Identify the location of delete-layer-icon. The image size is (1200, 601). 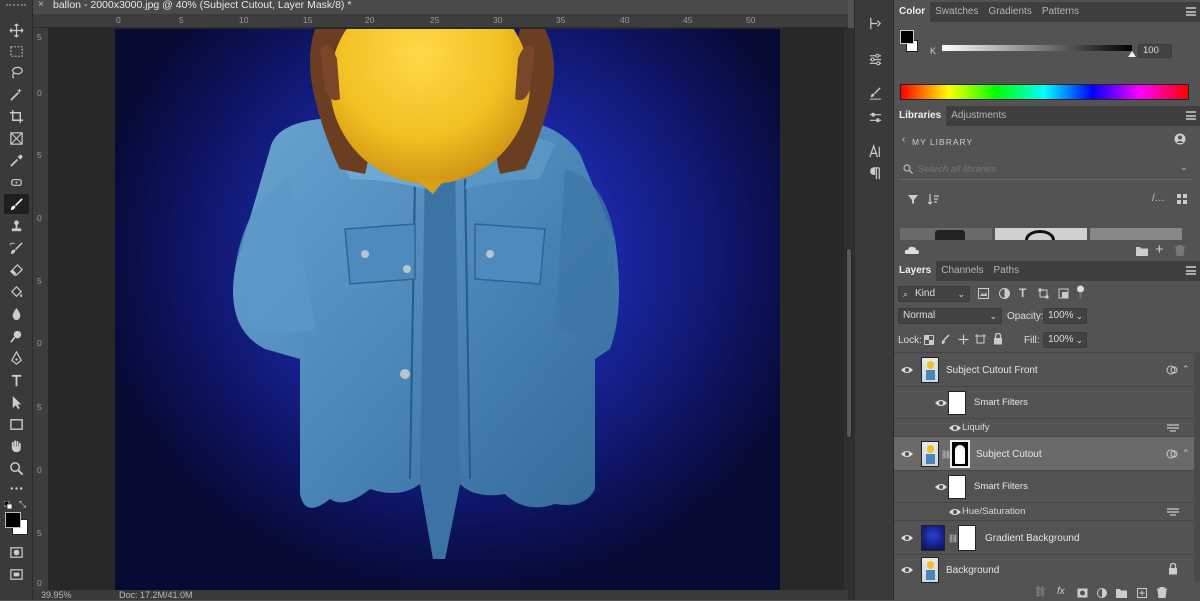
(1162, 593).